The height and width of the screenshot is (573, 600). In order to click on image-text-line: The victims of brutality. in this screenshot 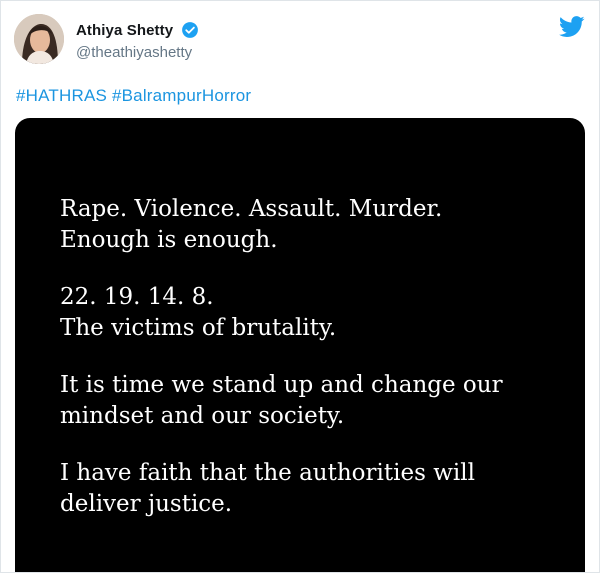, I will do `click(198, 327)`.